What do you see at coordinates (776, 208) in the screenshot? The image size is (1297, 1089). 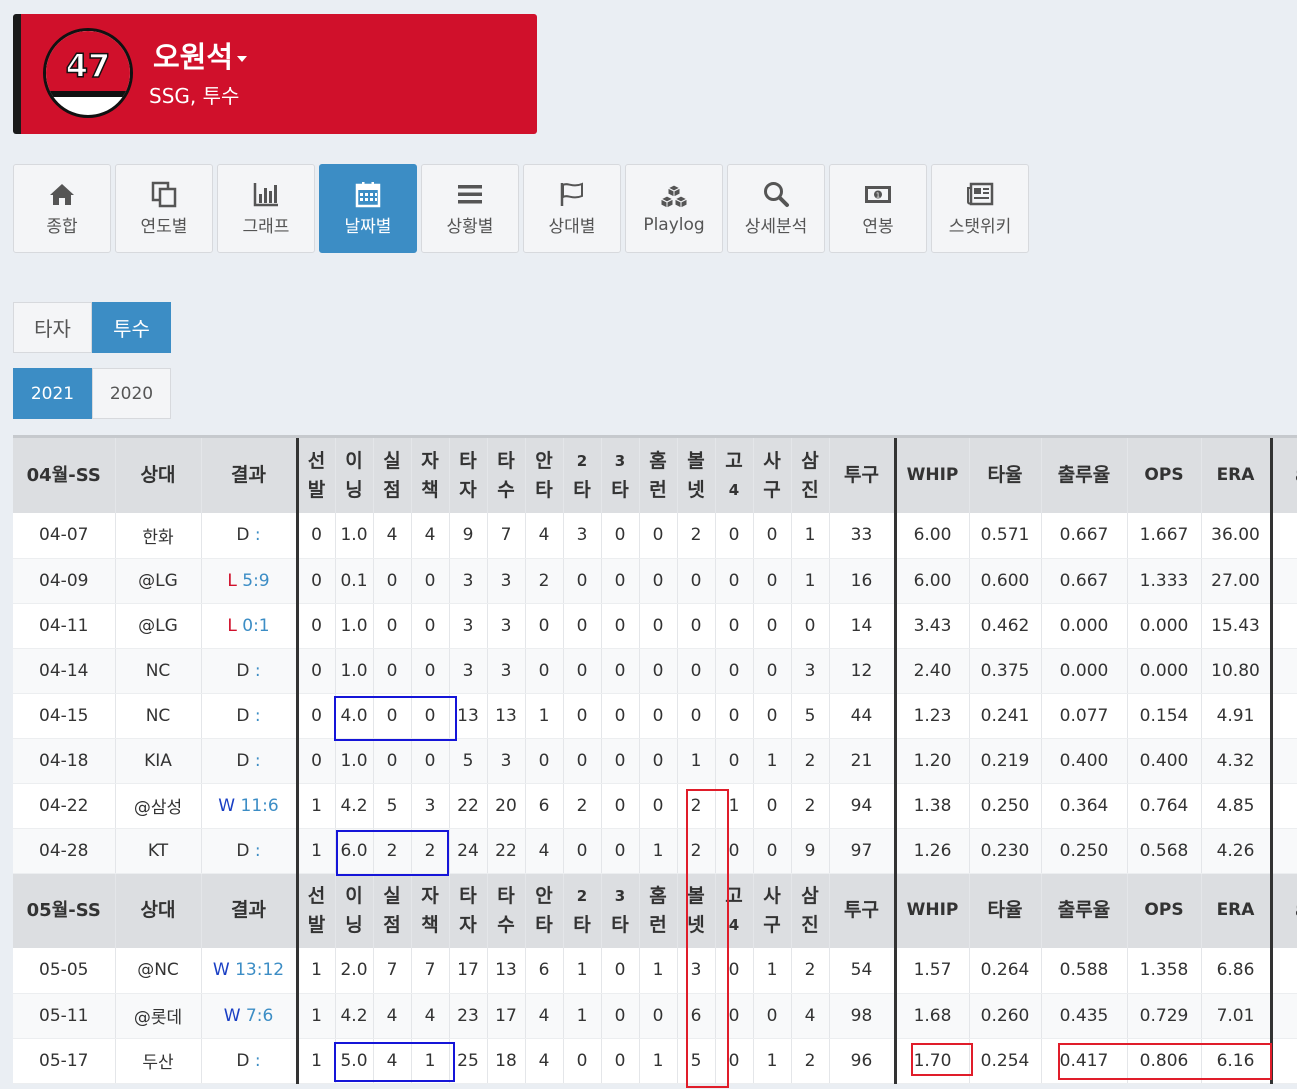 I see `nav-detail-analysis: 상세분석` at bounding box center [776, 208].